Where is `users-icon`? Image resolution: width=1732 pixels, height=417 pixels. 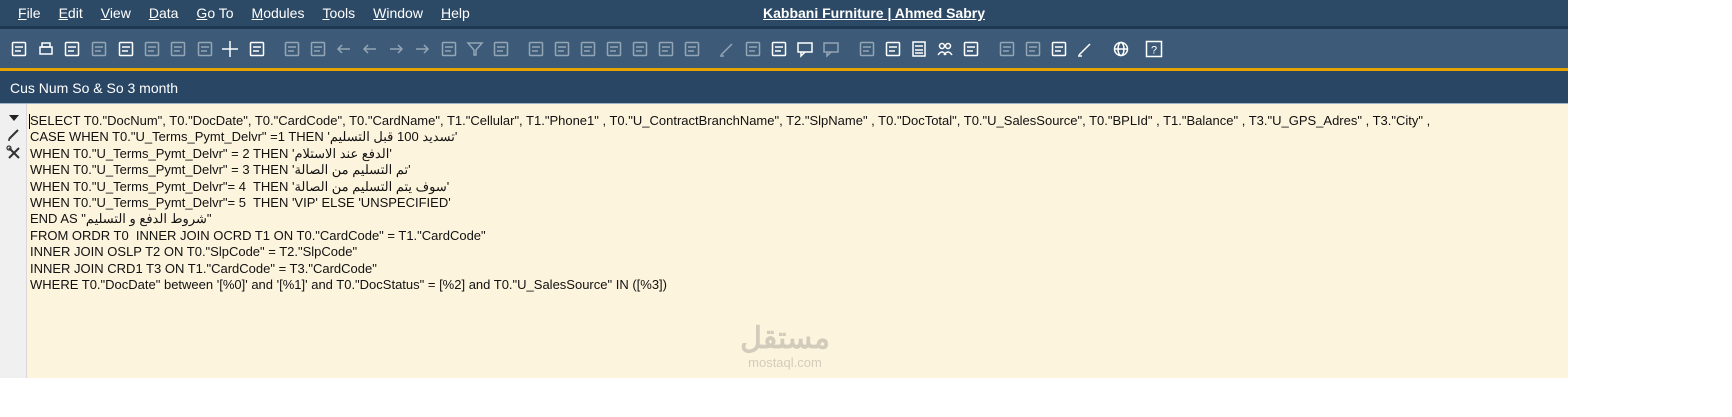
users-icon is located at coordinates (945, 49).